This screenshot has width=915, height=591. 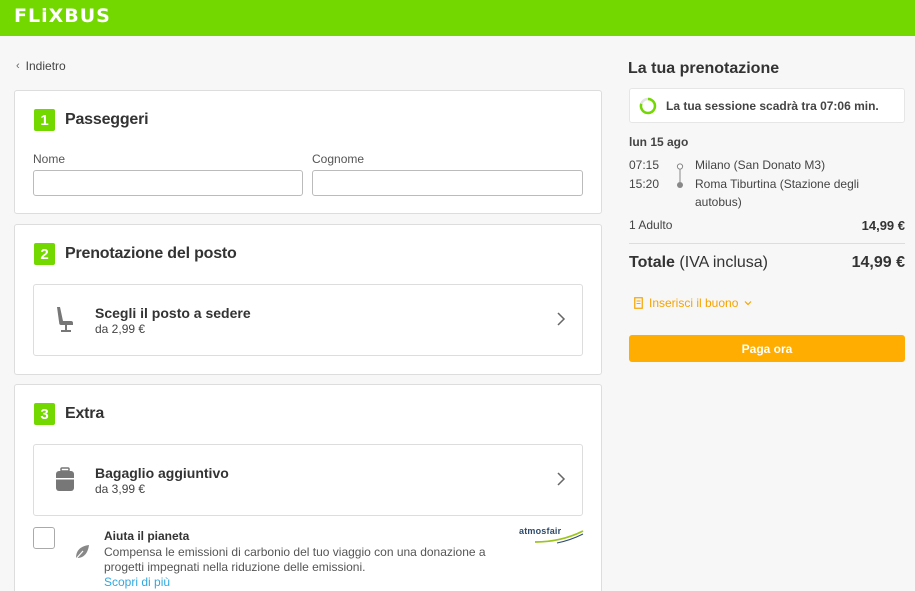 What do you see at coordinates (173, 313) in the screenshot?
I see `seat-option-title: Scegli il posto a sedere` at bounding box center [173, 313].